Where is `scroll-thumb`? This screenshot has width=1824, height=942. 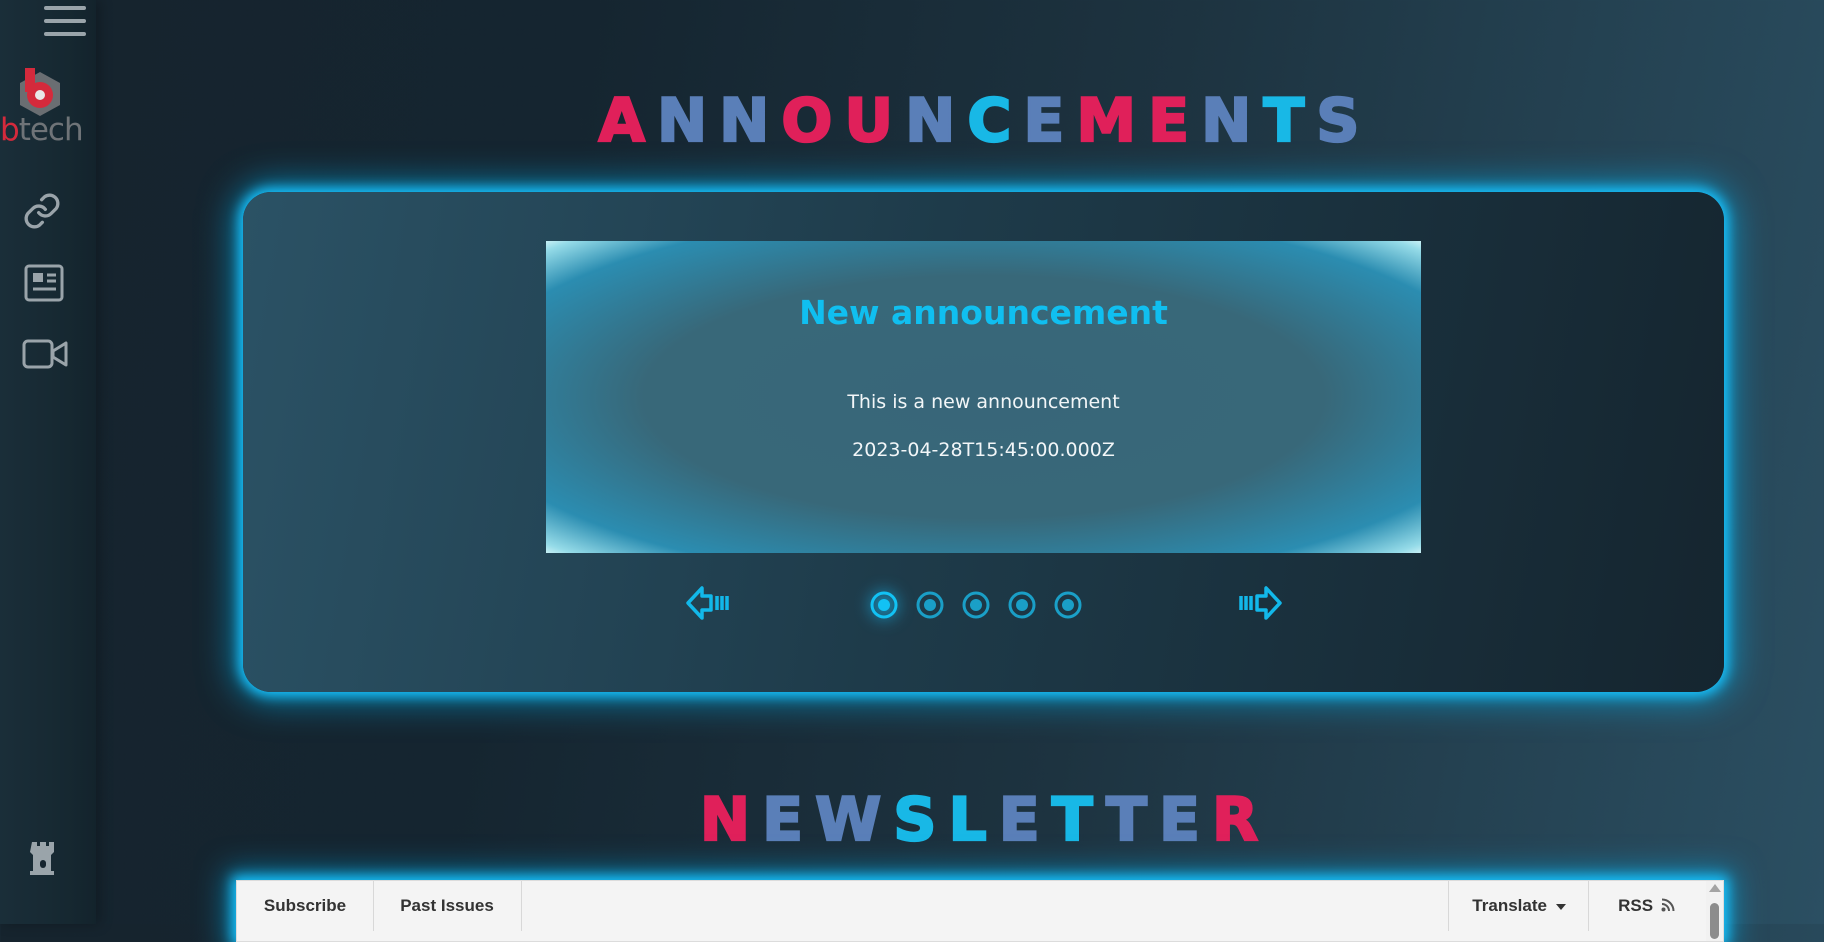
scroll-thumb is located at coordinates (1714, 921).